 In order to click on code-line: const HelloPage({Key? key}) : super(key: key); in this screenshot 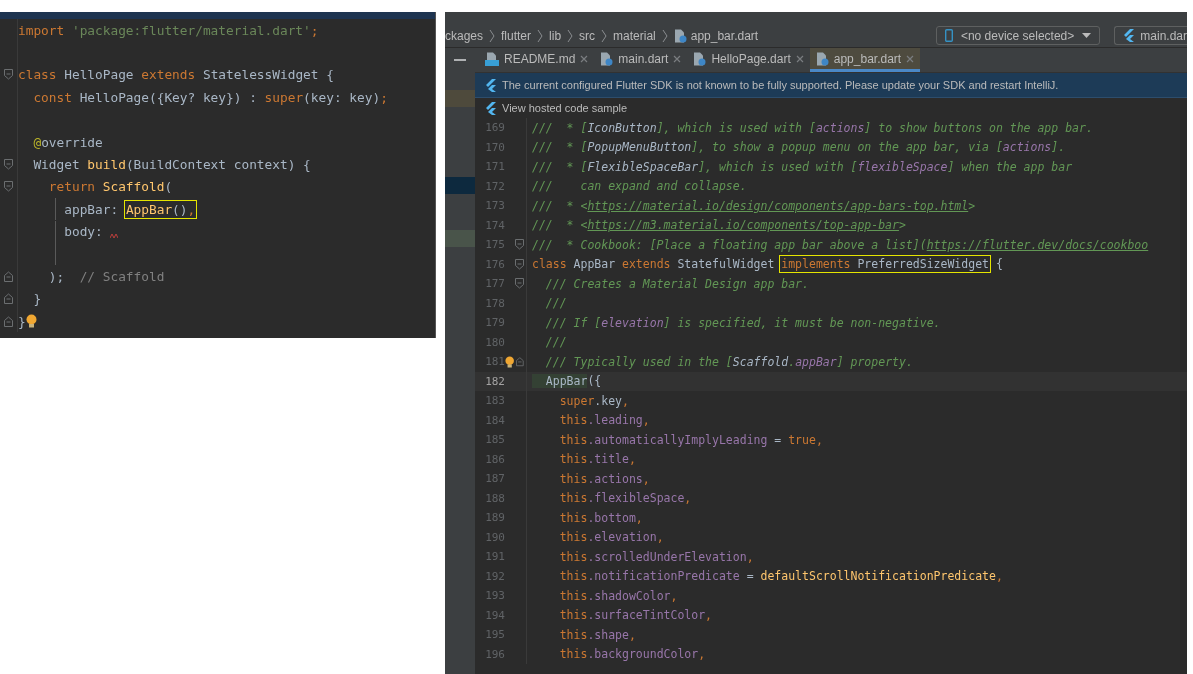, I will do `click(210, 97)`.